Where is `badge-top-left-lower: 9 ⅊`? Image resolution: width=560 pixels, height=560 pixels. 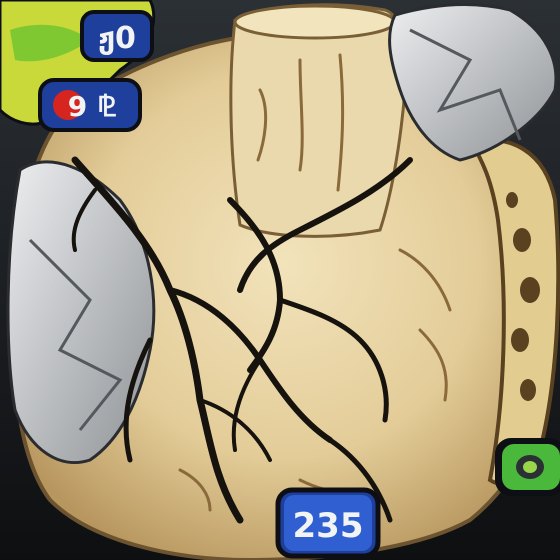 badge-top-left-lower: 9 ⅊ is located at coordinates (90, 105).